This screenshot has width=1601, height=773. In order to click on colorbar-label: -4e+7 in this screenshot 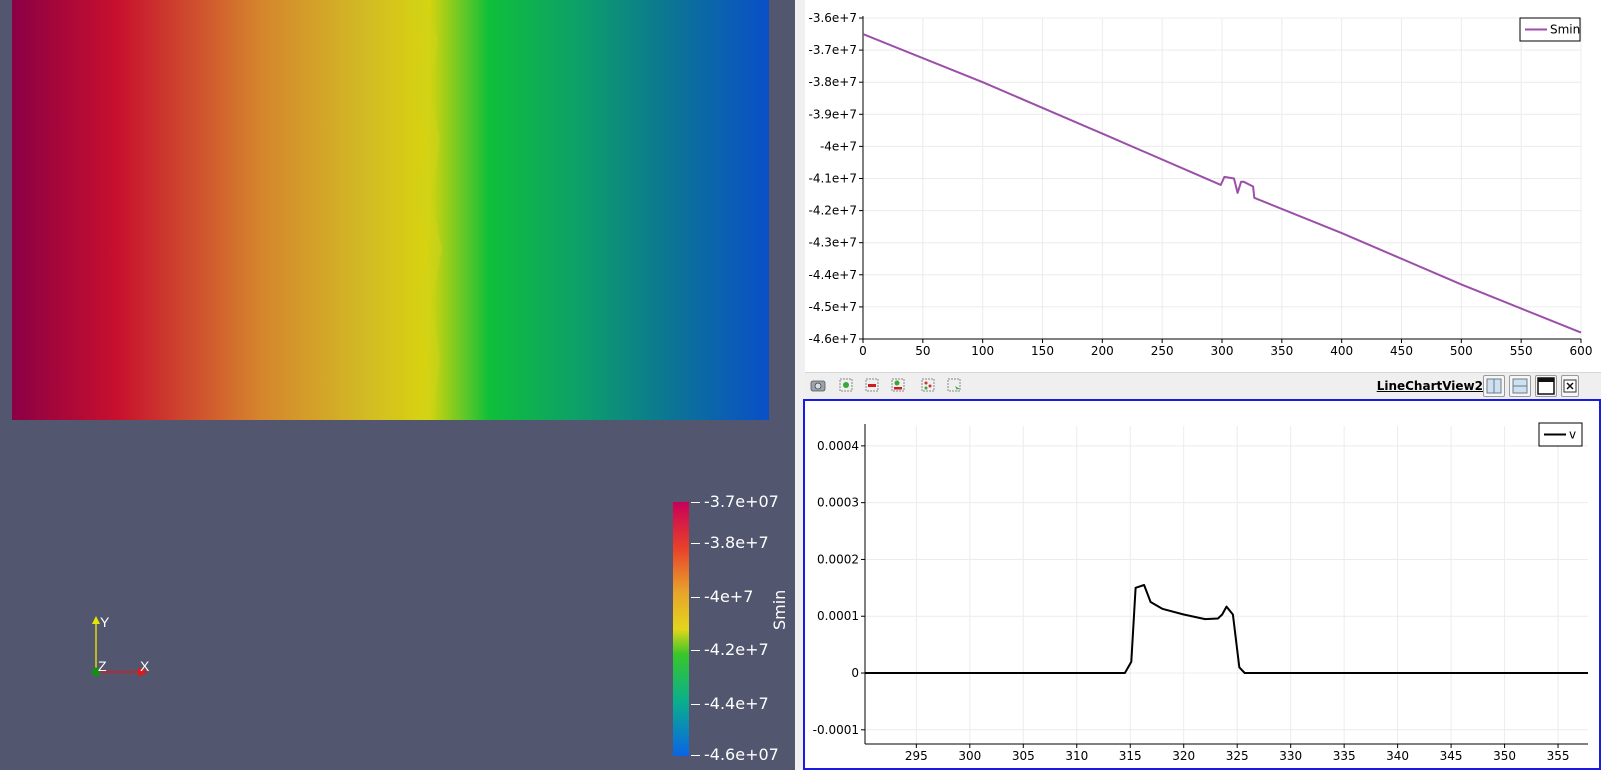, I will do `click(729, 596)`.